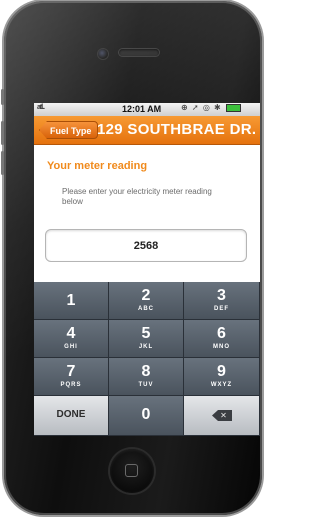 The image size is (320, 519). What do you see at coordinates (2, 97) in the screenshot?
I see `mute-switch` at bounding box center [2, 97].